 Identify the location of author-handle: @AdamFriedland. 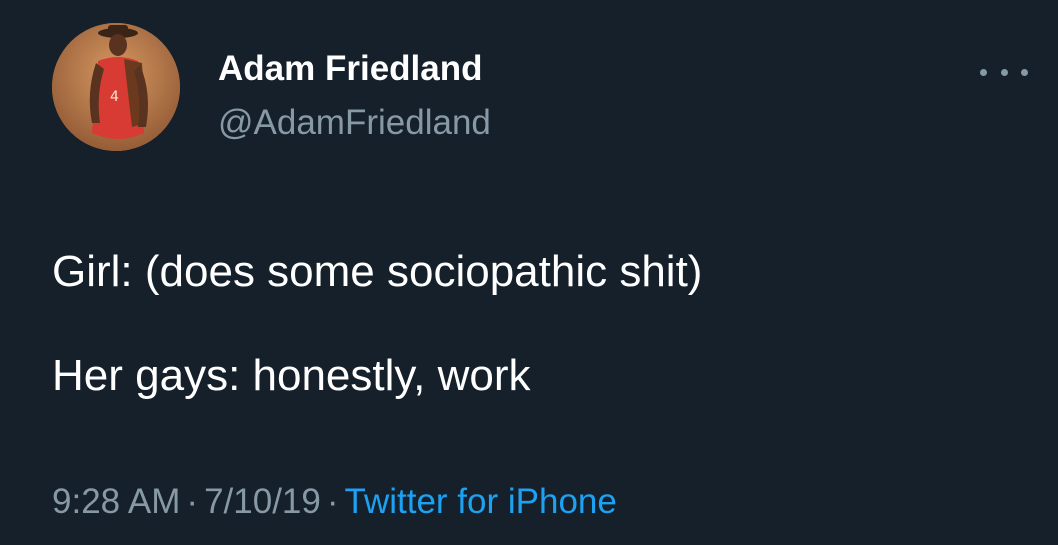
(354, 123).